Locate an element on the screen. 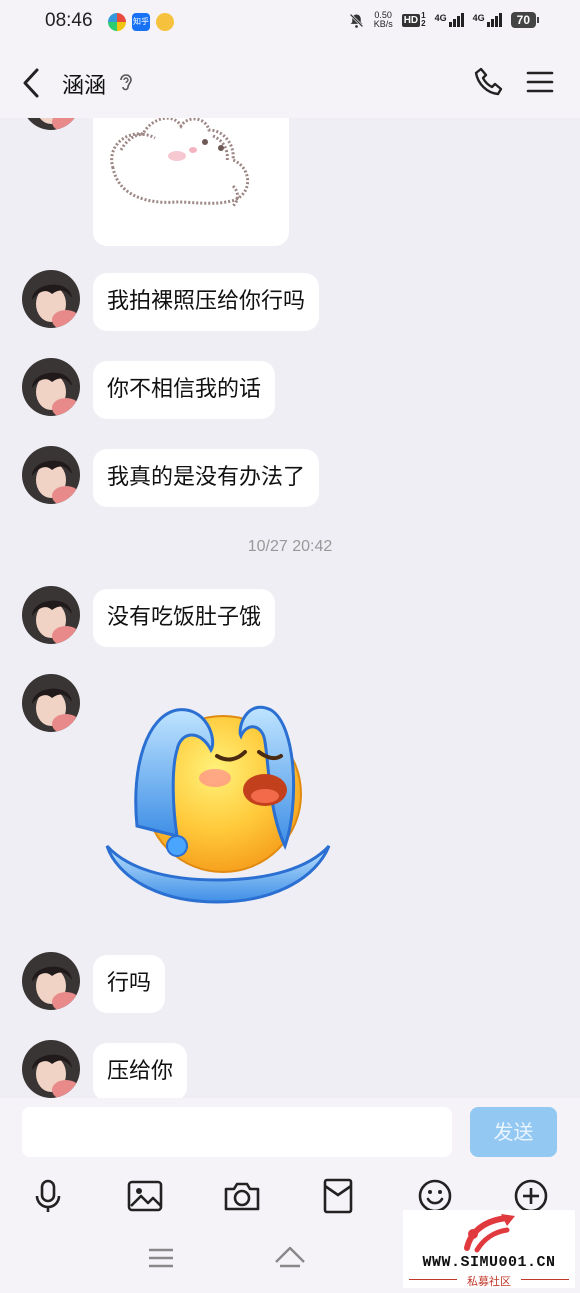 Image resolution: width=580 pixels, height=1293 pixels. watermark-subtitle: 私募社区 is located at coordinates (489, 1281).